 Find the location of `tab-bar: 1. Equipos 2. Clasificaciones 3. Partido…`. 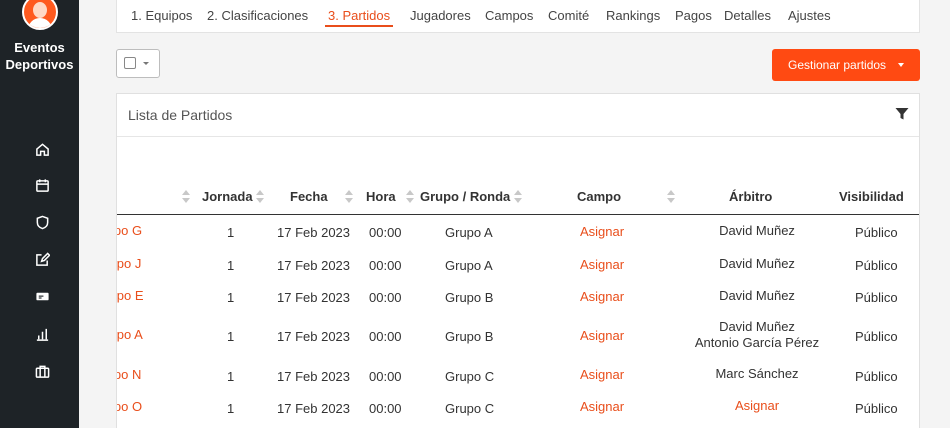

tab-bar: 1. Equipos 2. Clasificaciones 3. Partido… is located at coordinates (518, 16).